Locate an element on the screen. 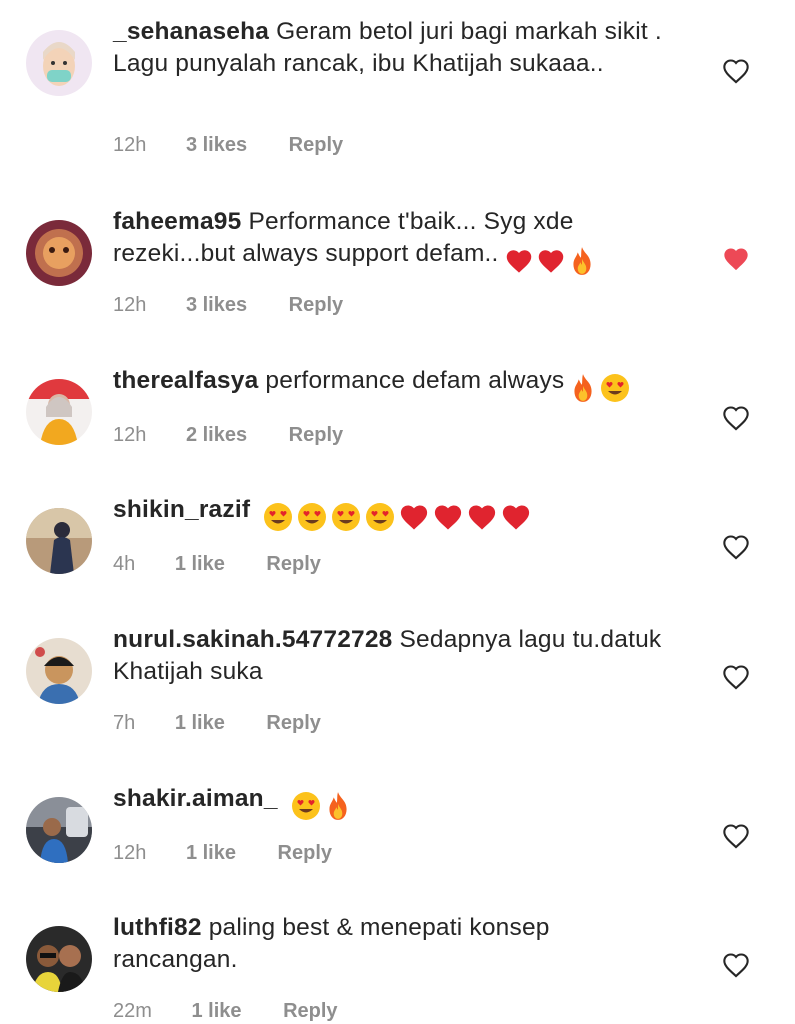  comment-meta: 4h 1 like Reply is located at coordinates (217, 564).